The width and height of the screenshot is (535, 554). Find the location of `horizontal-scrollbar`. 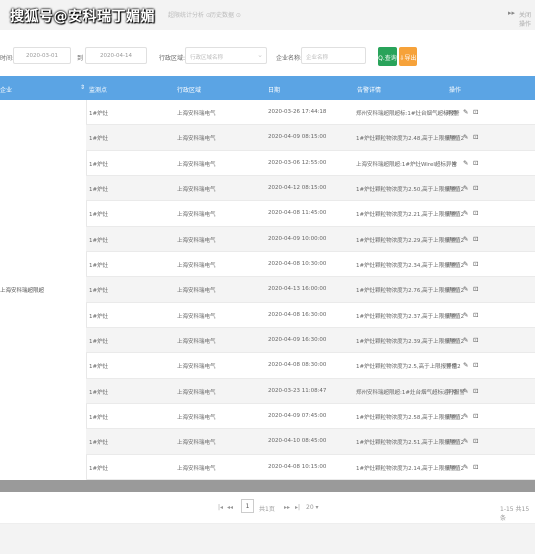

horizontal-scrollbar is located at coordinates (267, 486).